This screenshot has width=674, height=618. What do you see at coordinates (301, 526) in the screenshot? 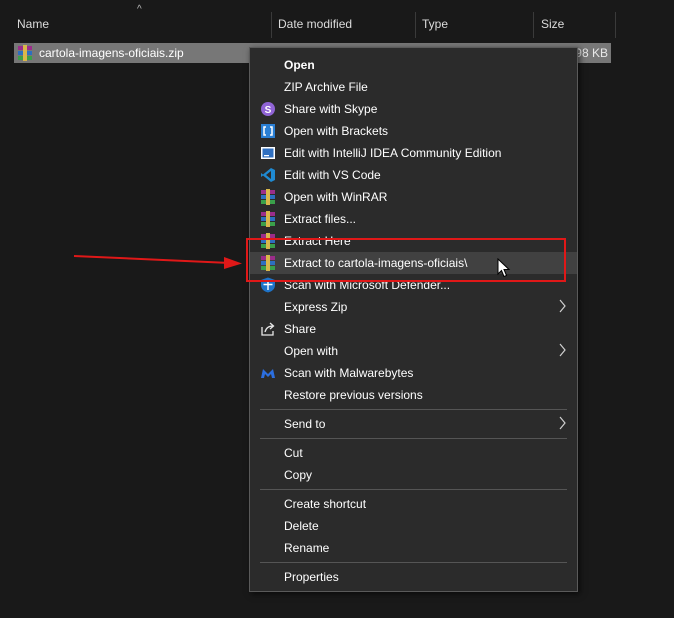
I see `menu-item-label: Delete` at bounding box center [301, 526].